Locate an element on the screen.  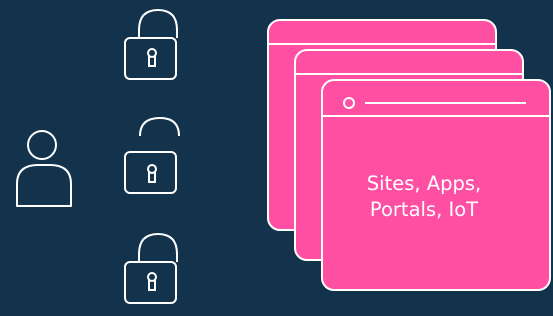
caption-line-2: Portals, IoT is located at coordinates (424, 209).